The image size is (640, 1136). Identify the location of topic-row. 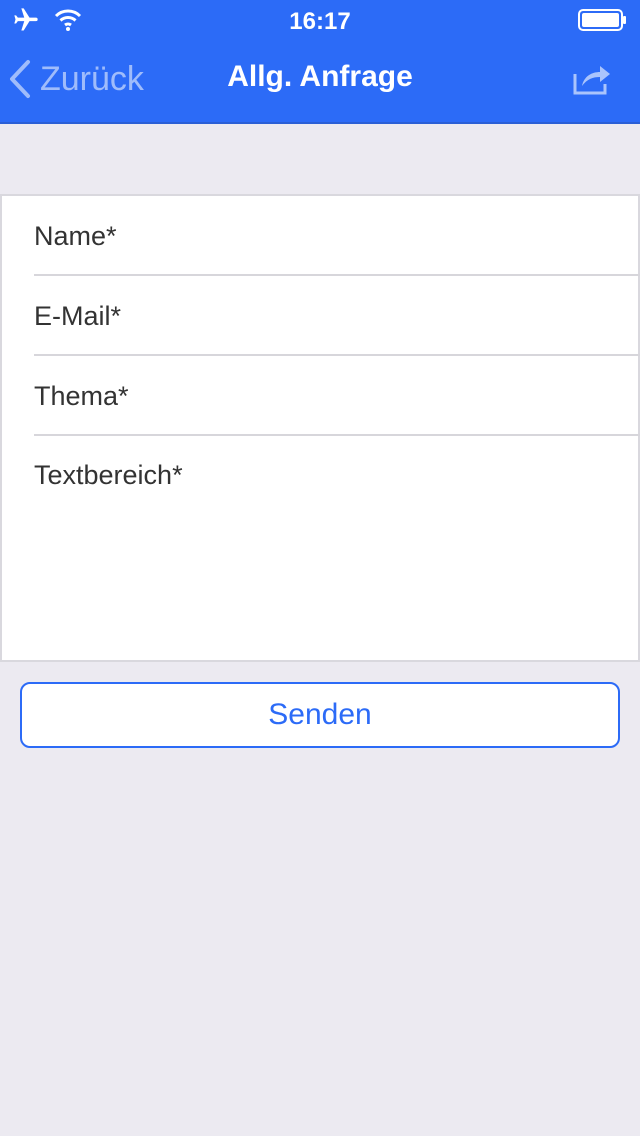
(337, 396).